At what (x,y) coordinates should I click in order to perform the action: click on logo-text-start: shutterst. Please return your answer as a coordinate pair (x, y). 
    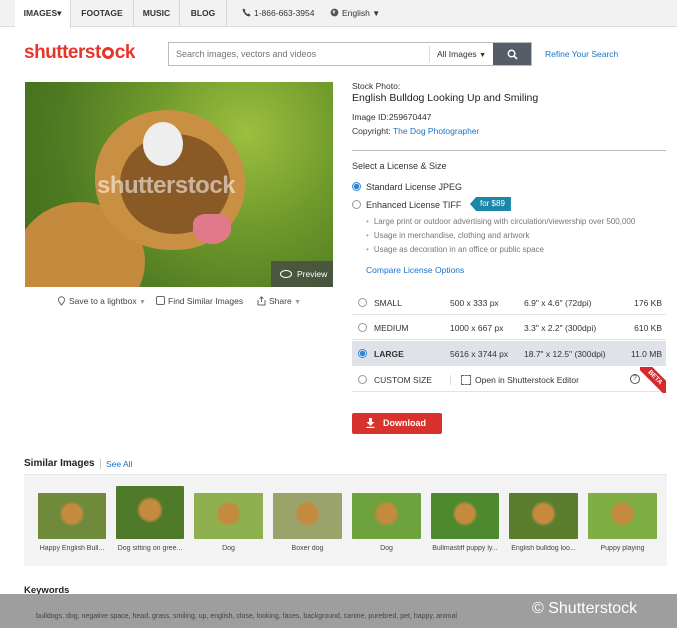
    Looking at the image, I should click on (62, 52).